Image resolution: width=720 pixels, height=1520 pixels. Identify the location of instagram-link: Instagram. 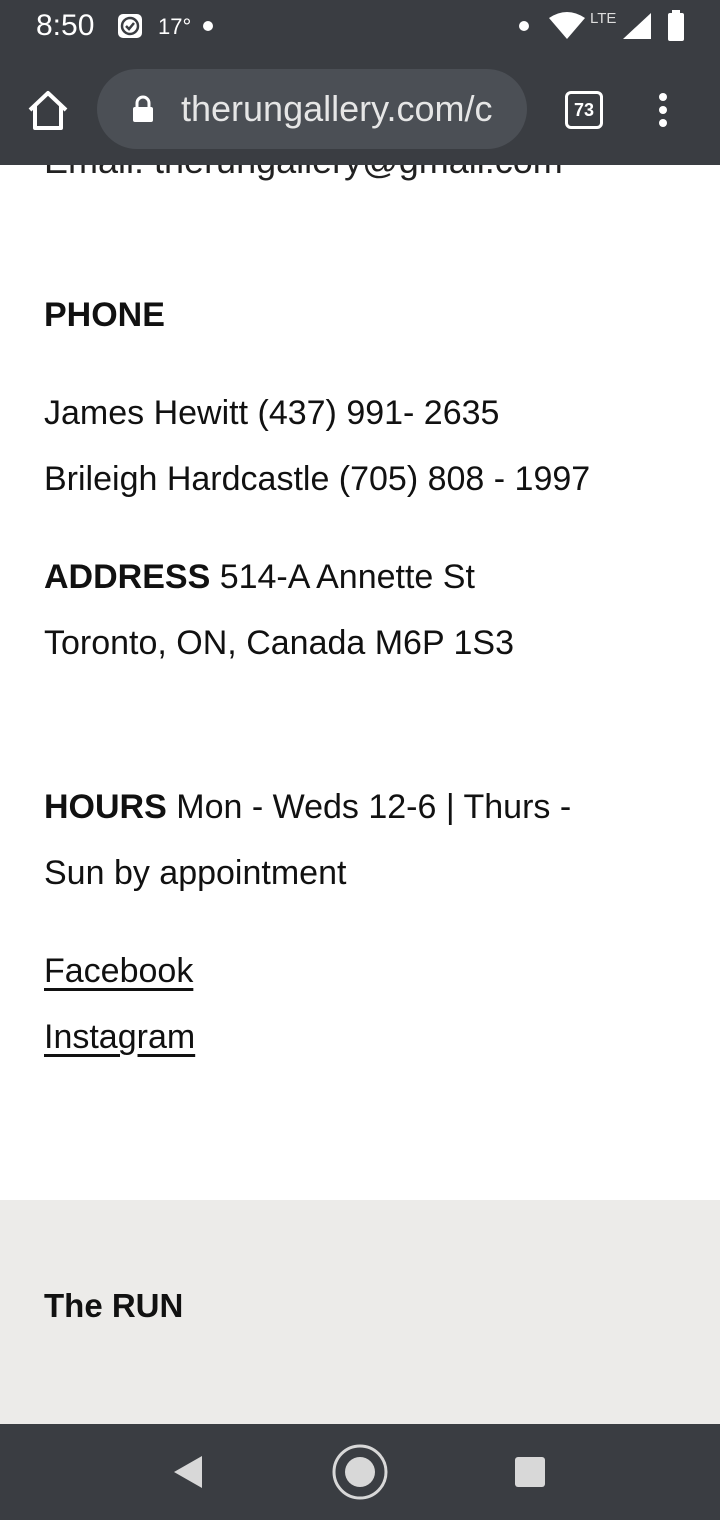
(119, 1037).